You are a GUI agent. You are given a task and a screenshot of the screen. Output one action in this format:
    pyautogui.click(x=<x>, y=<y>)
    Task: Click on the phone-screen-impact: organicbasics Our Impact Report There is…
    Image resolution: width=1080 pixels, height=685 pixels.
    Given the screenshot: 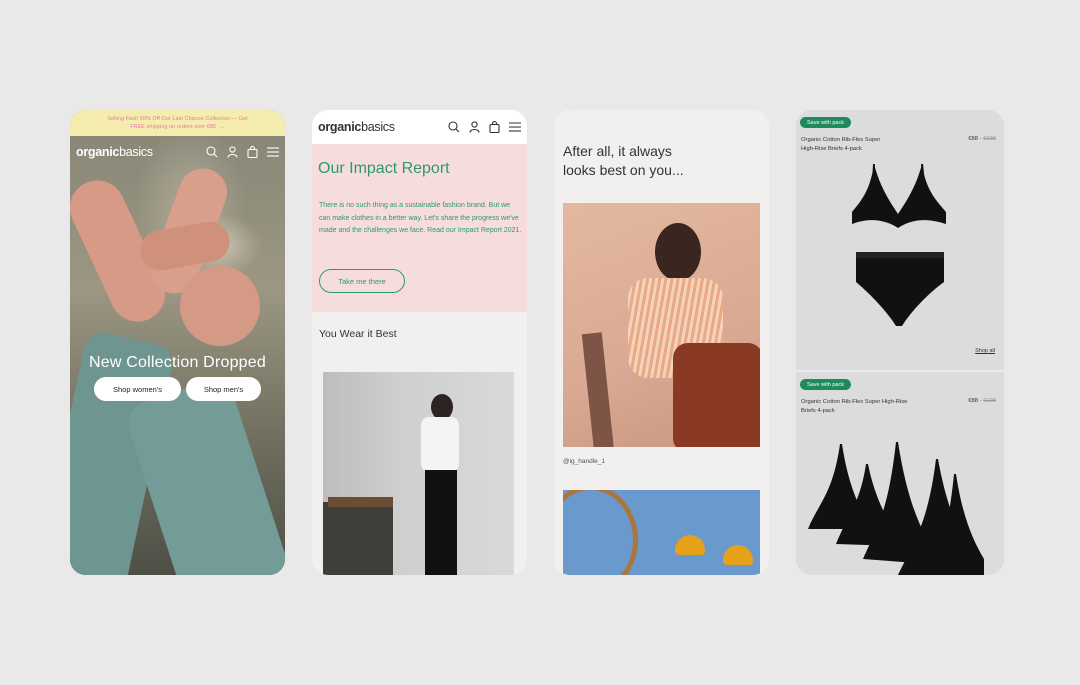 What is the action you would take?
    pyautogui.click(x=419, y=342)
    